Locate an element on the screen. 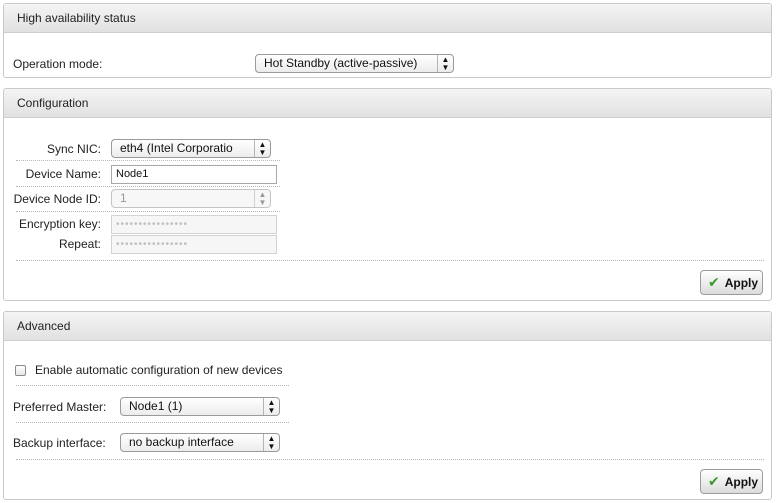  preferred-master-value: Node1 (1) is located at coordinates (156, 406).